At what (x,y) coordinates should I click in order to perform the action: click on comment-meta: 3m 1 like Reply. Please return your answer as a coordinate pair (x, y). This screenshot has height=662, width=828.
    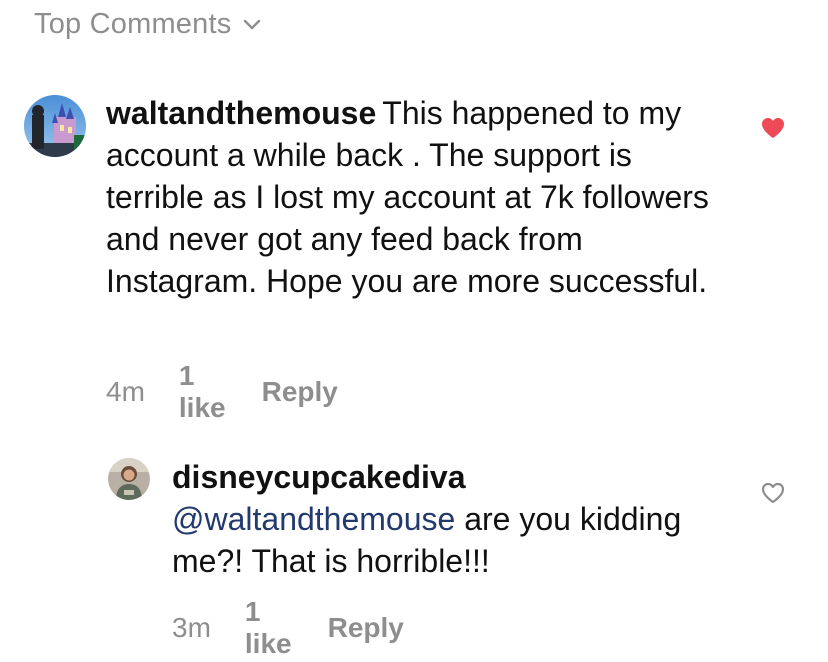
    Looking at the image, I should click on (288, 628).